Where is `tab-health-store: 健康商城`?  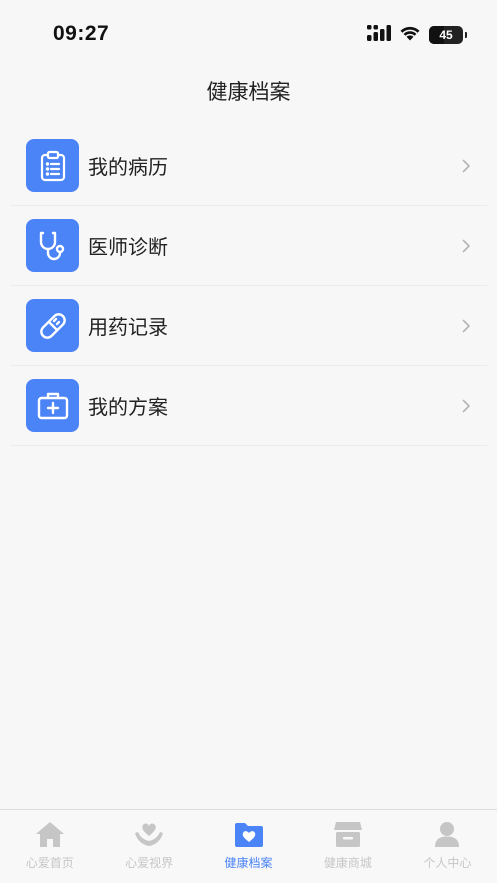 tab-health-store: 健康商城 is located at coordinates (347, 846).